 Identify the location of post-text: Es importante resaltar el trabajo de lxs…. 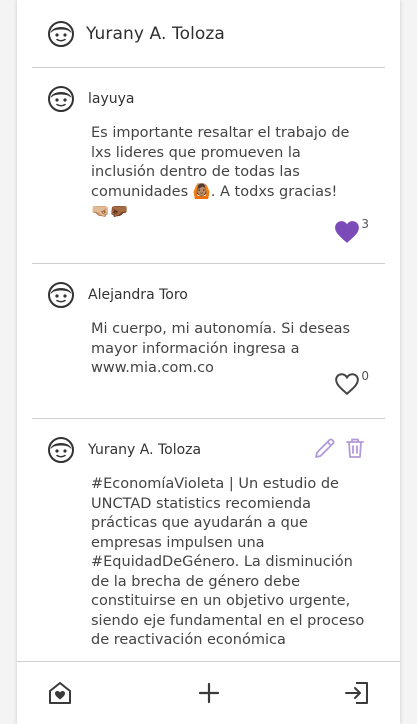
(230, 173).